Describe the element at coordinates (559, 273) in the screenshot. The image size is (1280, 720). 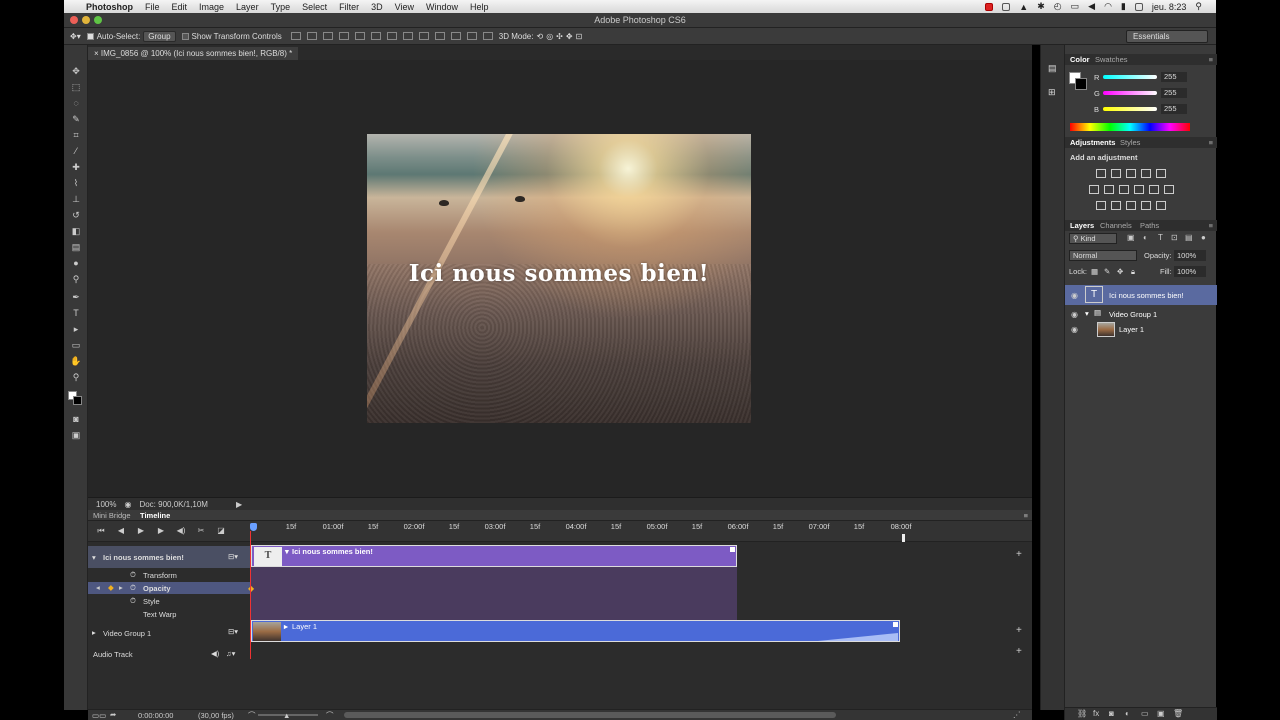
I see `canvas-text-layer: Ici nous sommes bien!` at that location.